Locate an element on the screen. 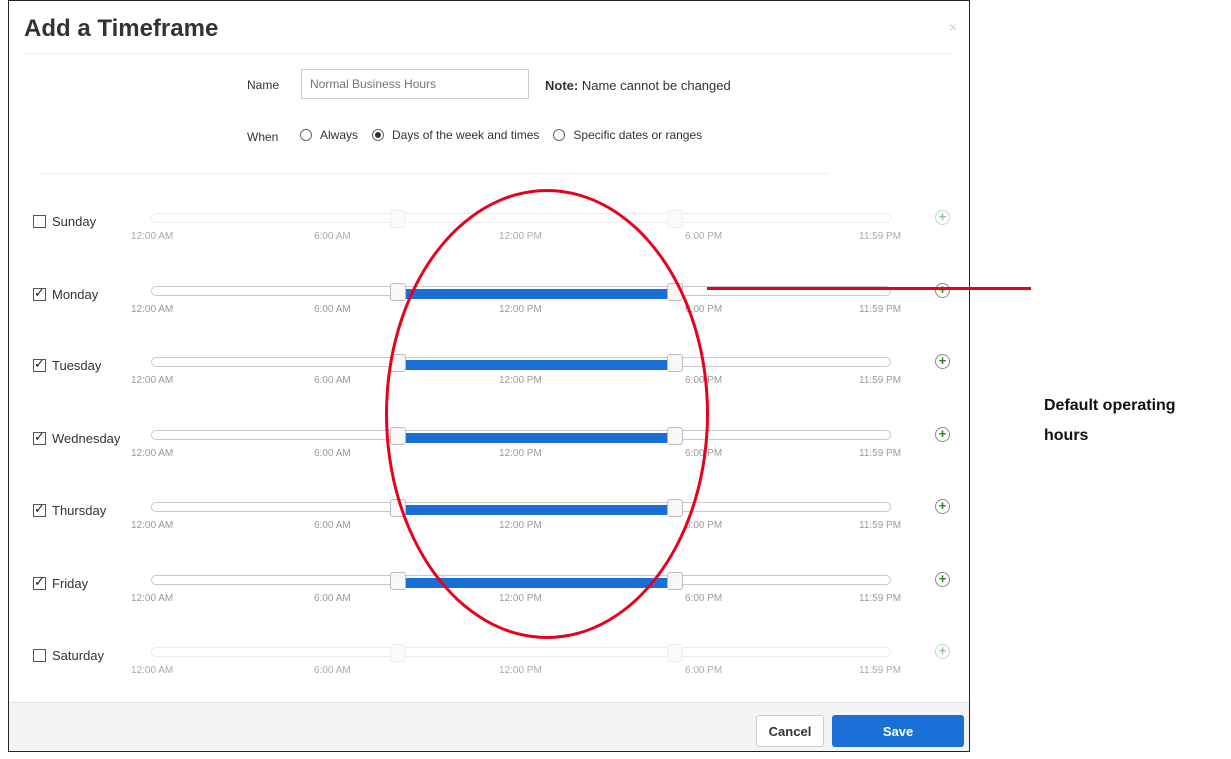 The width and height of the screenshot is (1231, 759). when-option-days-of-week: Days of the week and times is located at coordinates (455, 135).